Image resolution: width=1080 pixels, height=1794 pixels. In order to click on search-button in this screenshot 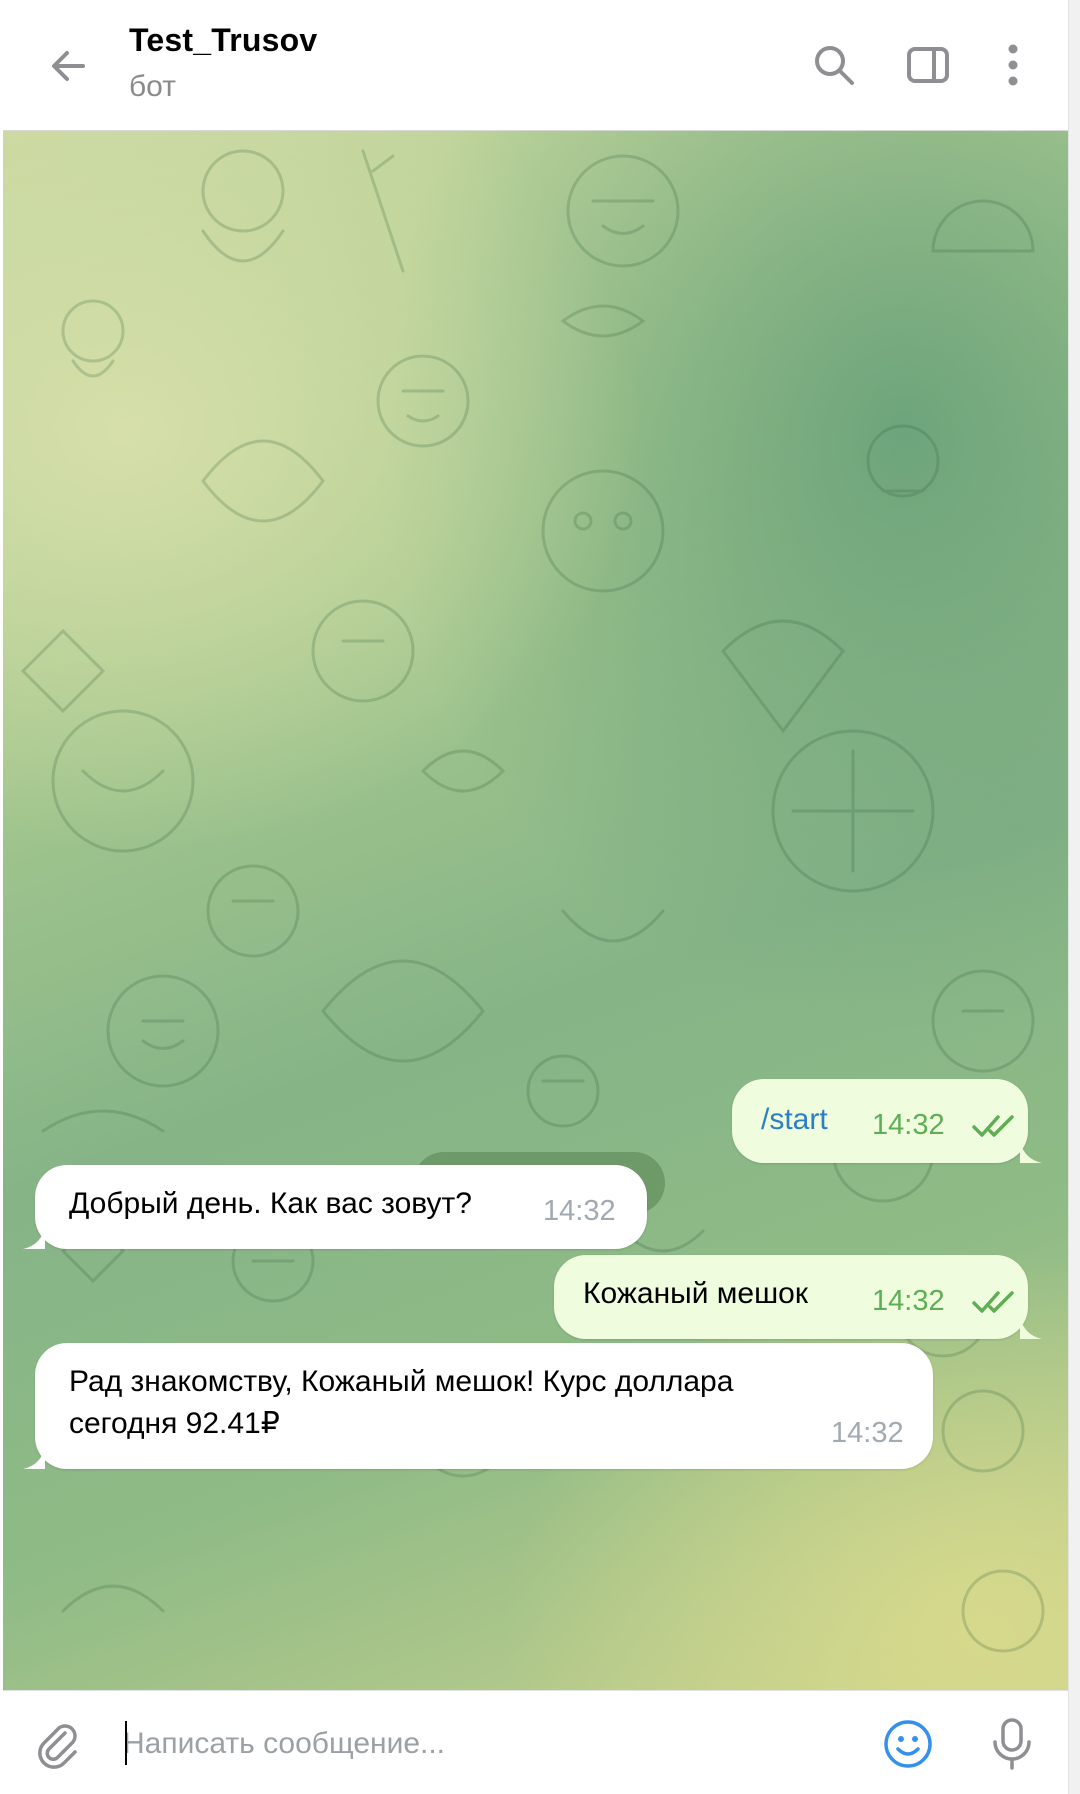, I will do `click(834, 65)`.